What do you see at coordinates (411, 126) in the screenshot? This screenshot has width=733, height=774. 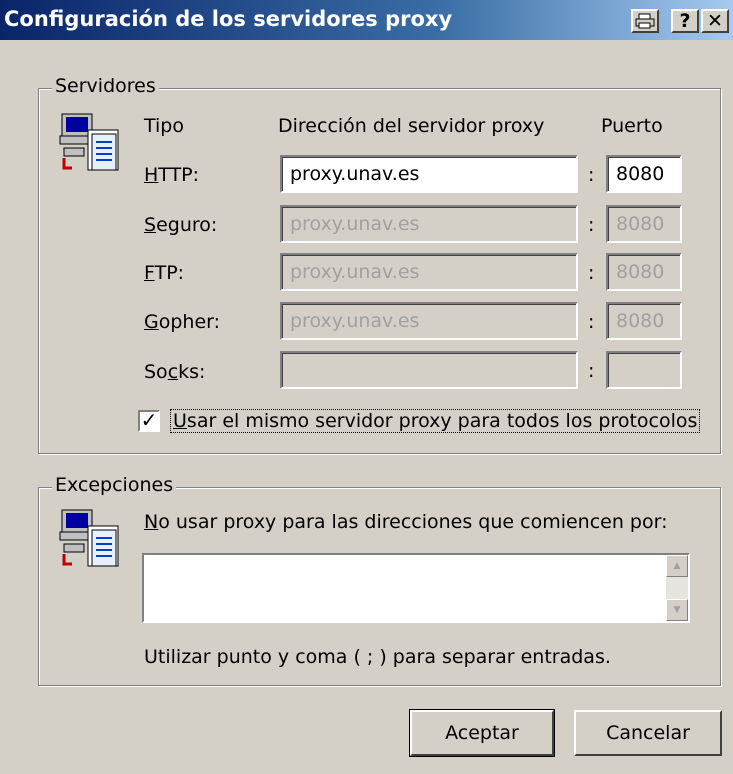 I see `column-header-address: Dirección del servidor proxy` at bounding box center [411, 126].